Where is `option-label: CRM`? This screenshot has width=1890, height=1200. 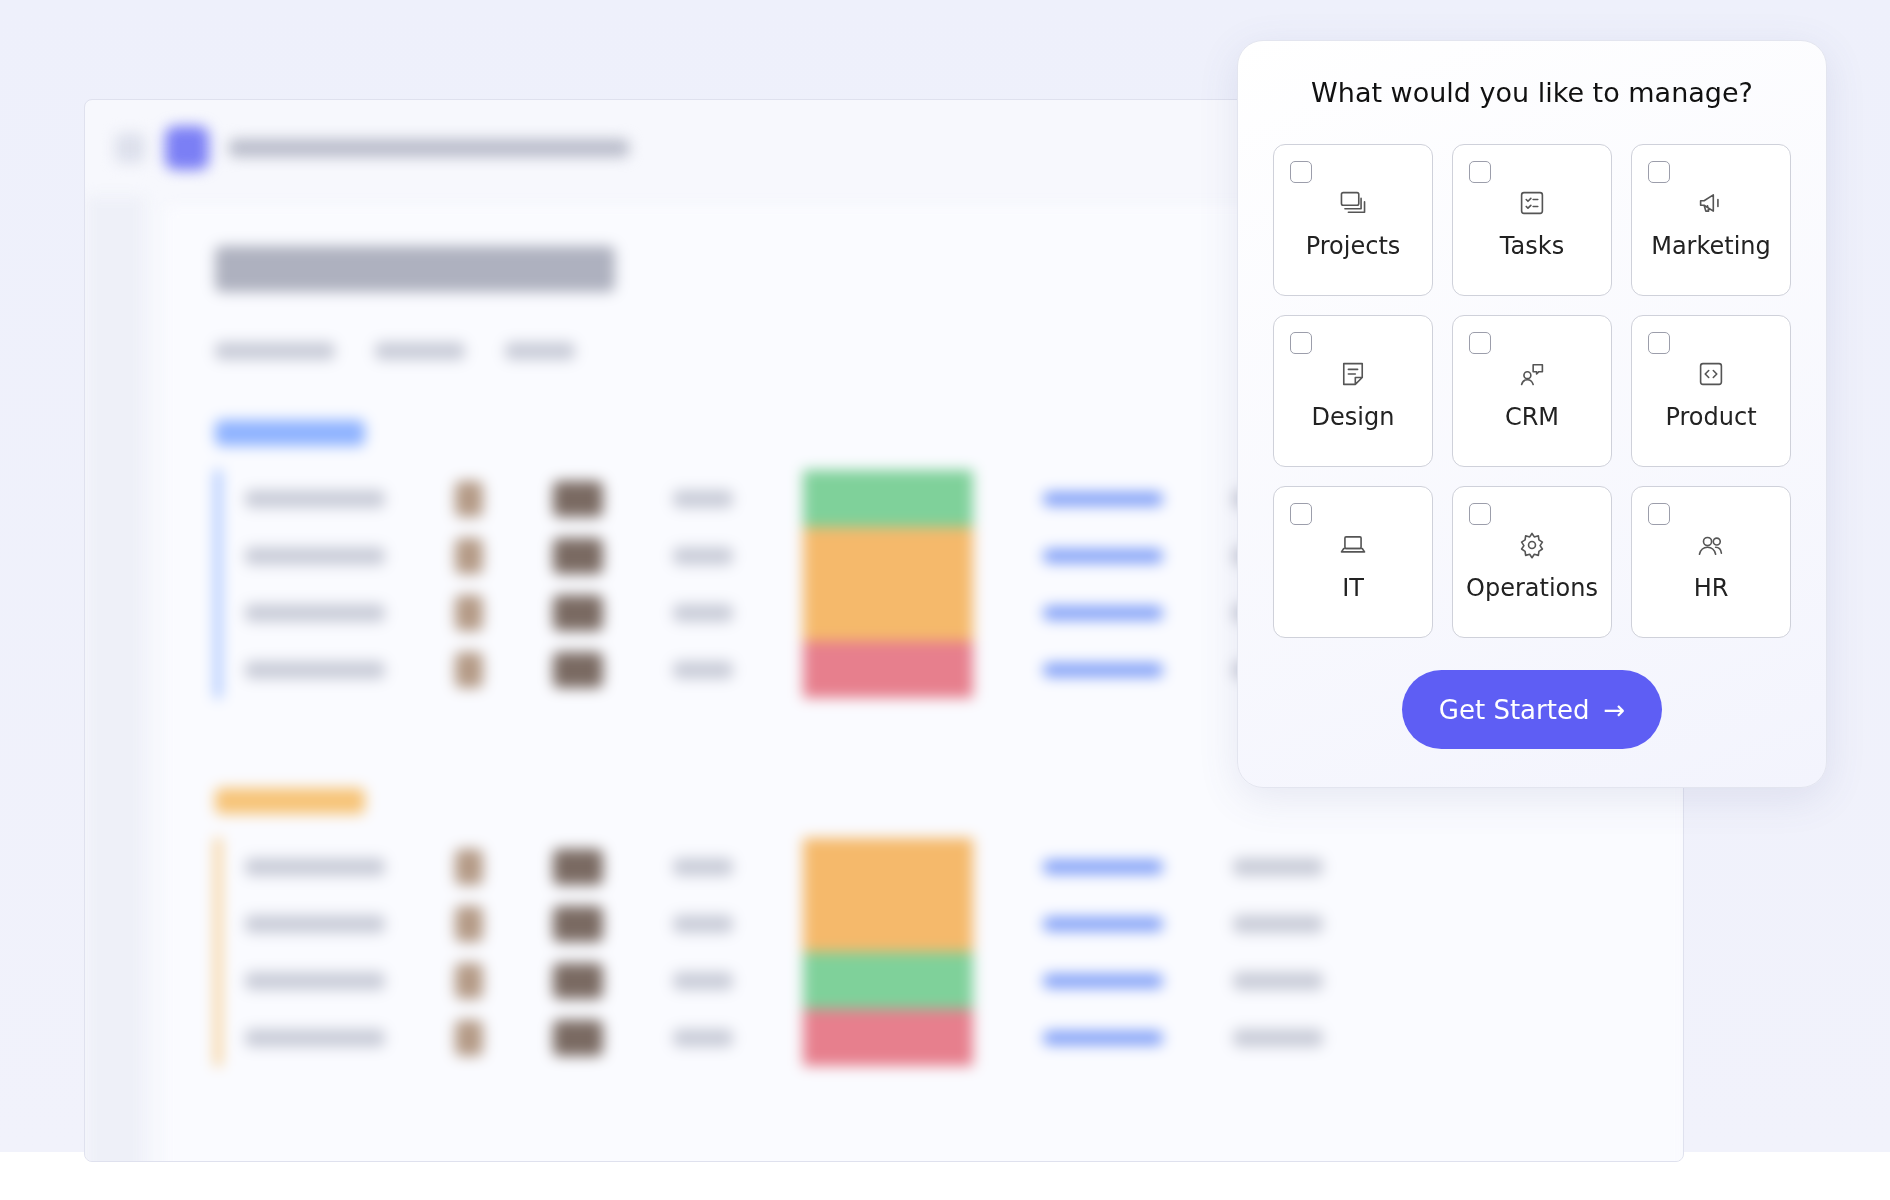
option-label: CRM is located at coordinates (1532, 417).